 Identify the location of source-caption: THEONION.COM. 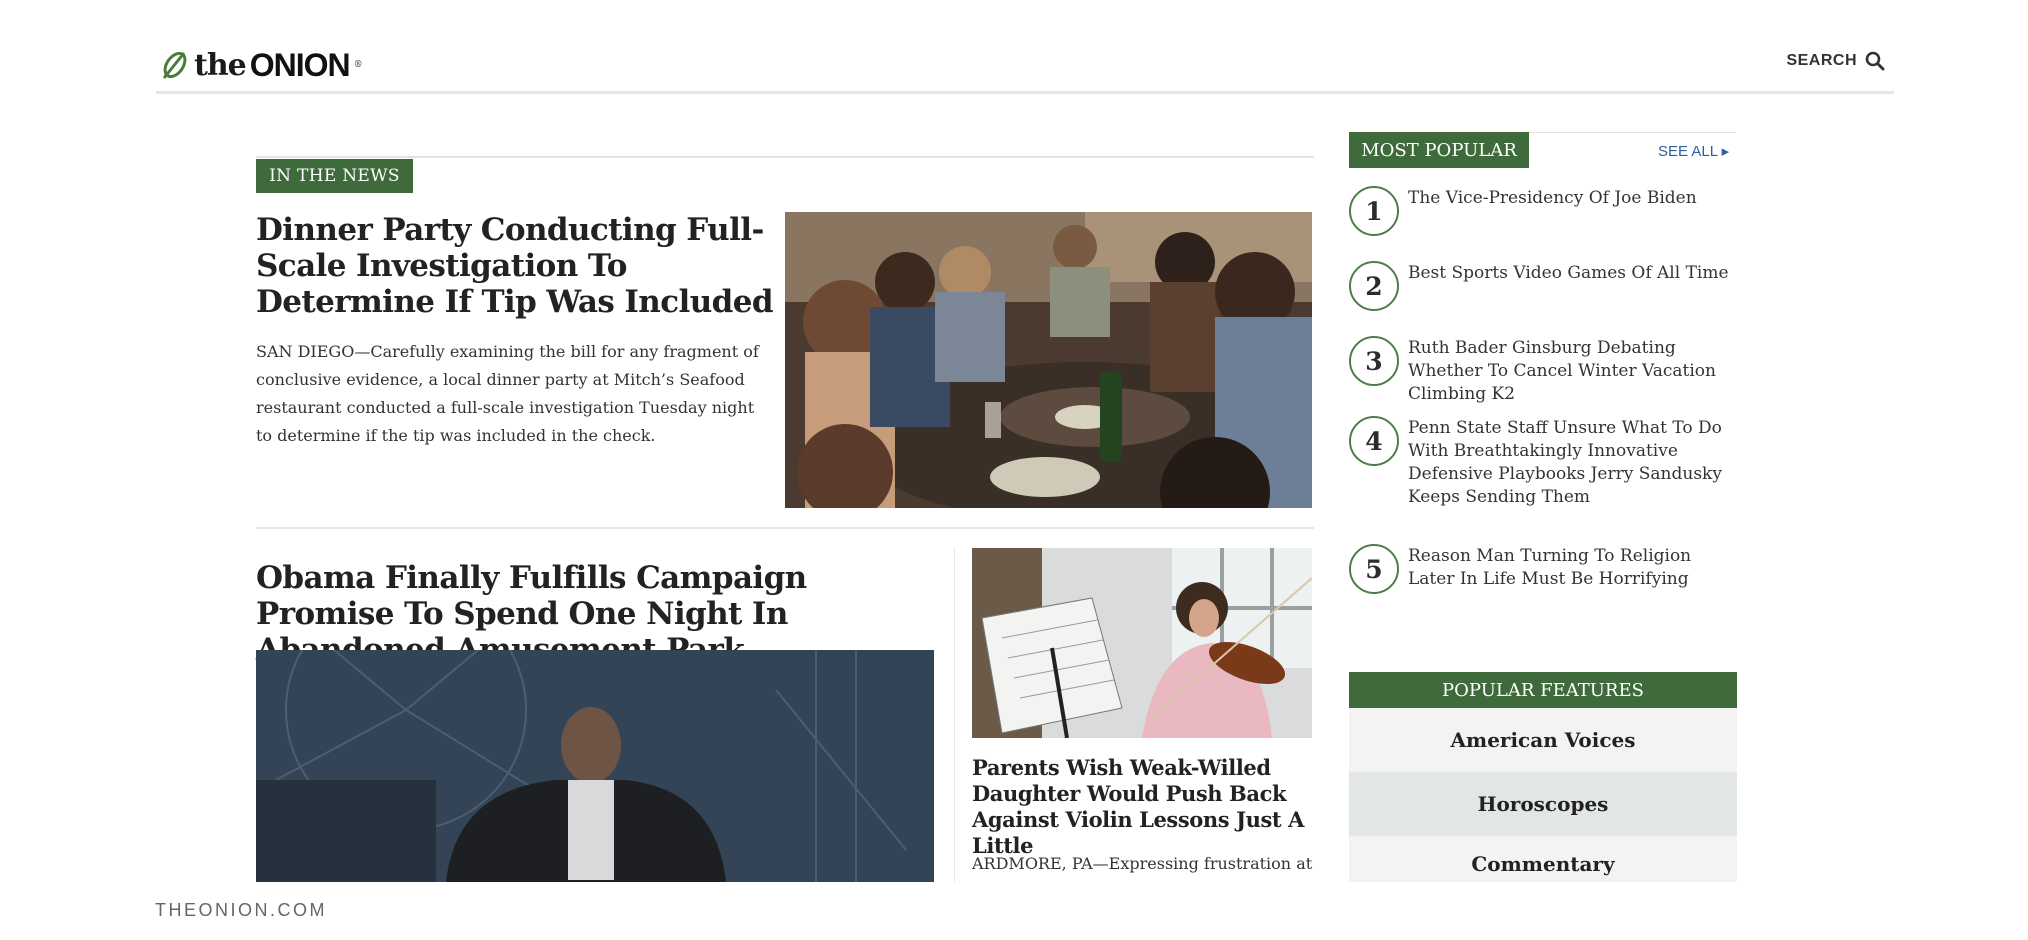
(241, 910).